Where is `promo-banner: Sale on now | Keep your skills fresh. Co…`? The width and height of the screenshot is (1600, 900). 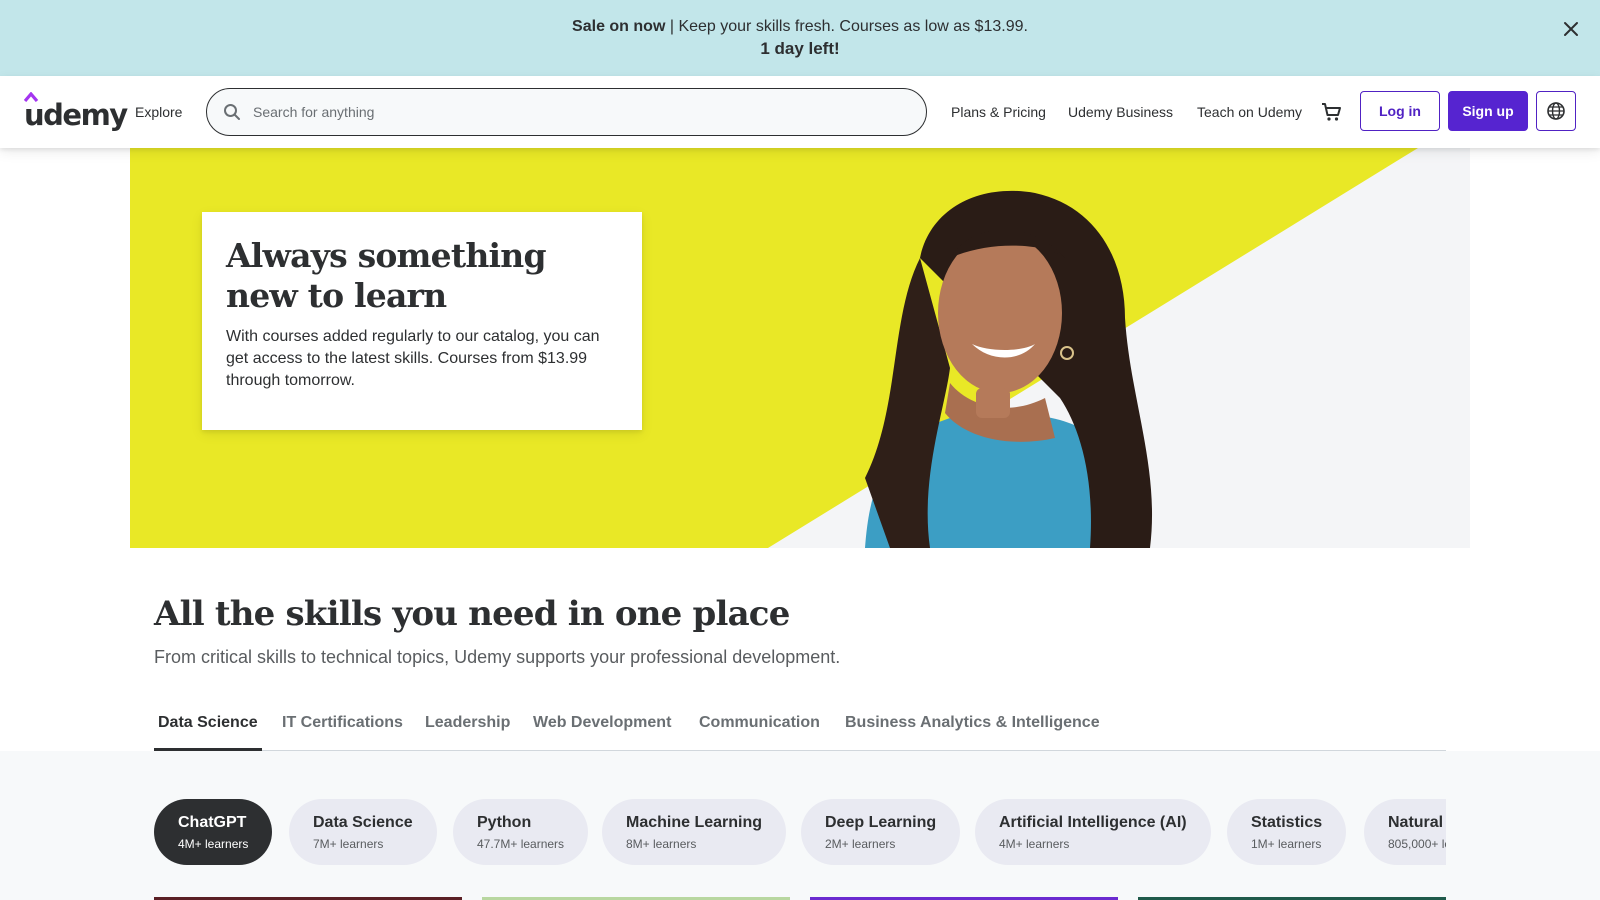
promo-banner: Sale on now | Keep your skills fresh. Co… is located at coordinates (800, 38).